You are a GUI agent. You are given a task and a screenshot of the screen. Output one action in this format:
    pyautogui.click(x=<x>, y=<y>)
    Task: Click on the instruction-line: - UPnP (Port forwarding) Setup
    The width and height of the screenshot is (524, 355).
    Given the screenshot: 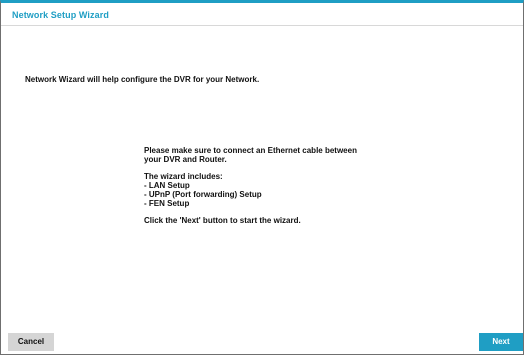 What is the action you would take?
    pyautogui.click(x=203, y=194)
    